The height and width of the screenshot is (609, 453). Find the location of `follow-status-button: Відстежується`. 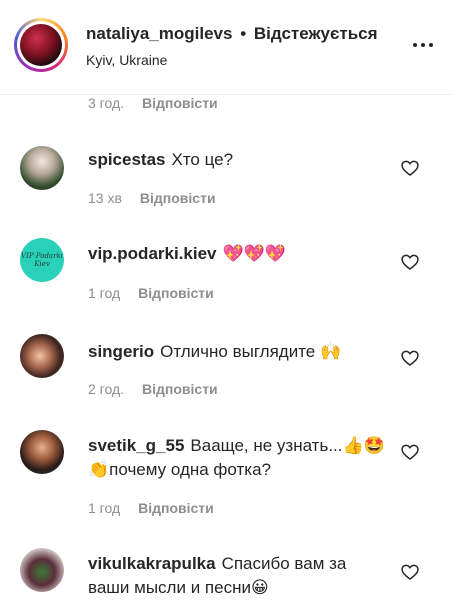

follow-status-button: Відстежується is located at coordinates (316, 33).